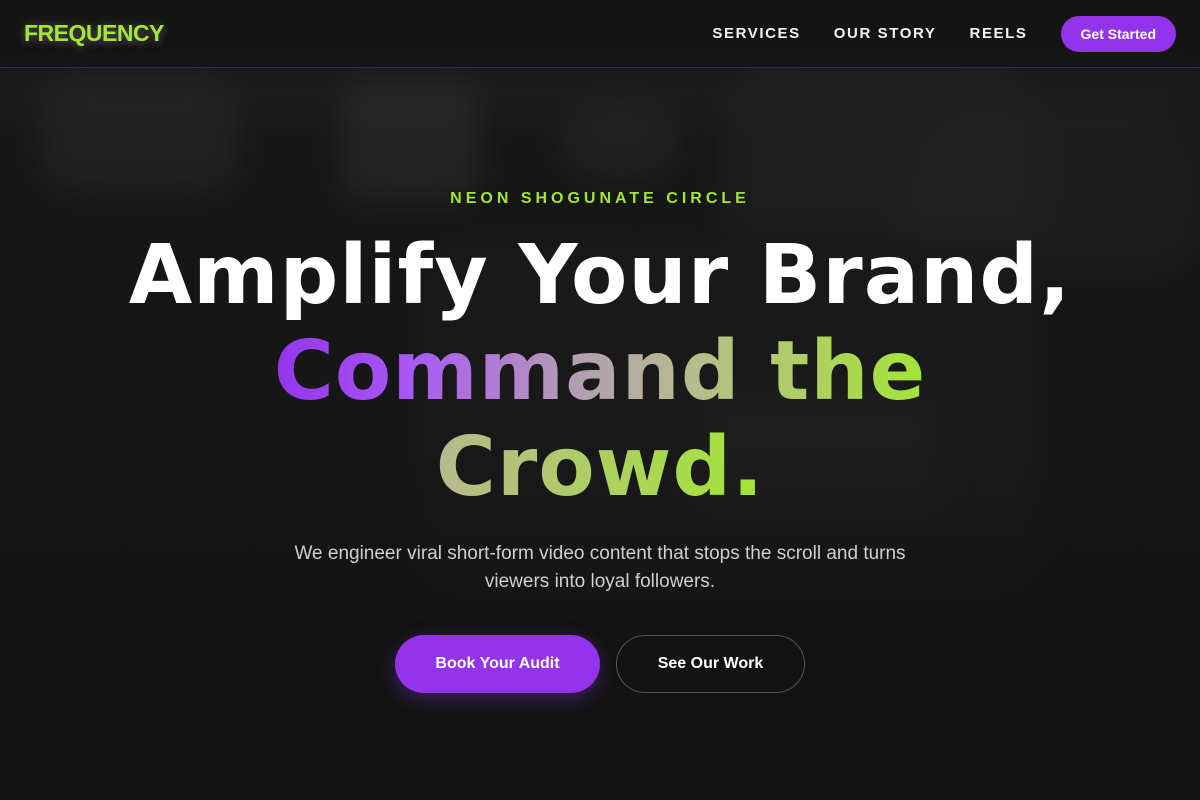 The image size is (1200, 800). Describe the element at coordinates (600, 198) in the screenshot. I see `hero-eyebrow: NEON SHOGUNATE CIRCLE` at that location.